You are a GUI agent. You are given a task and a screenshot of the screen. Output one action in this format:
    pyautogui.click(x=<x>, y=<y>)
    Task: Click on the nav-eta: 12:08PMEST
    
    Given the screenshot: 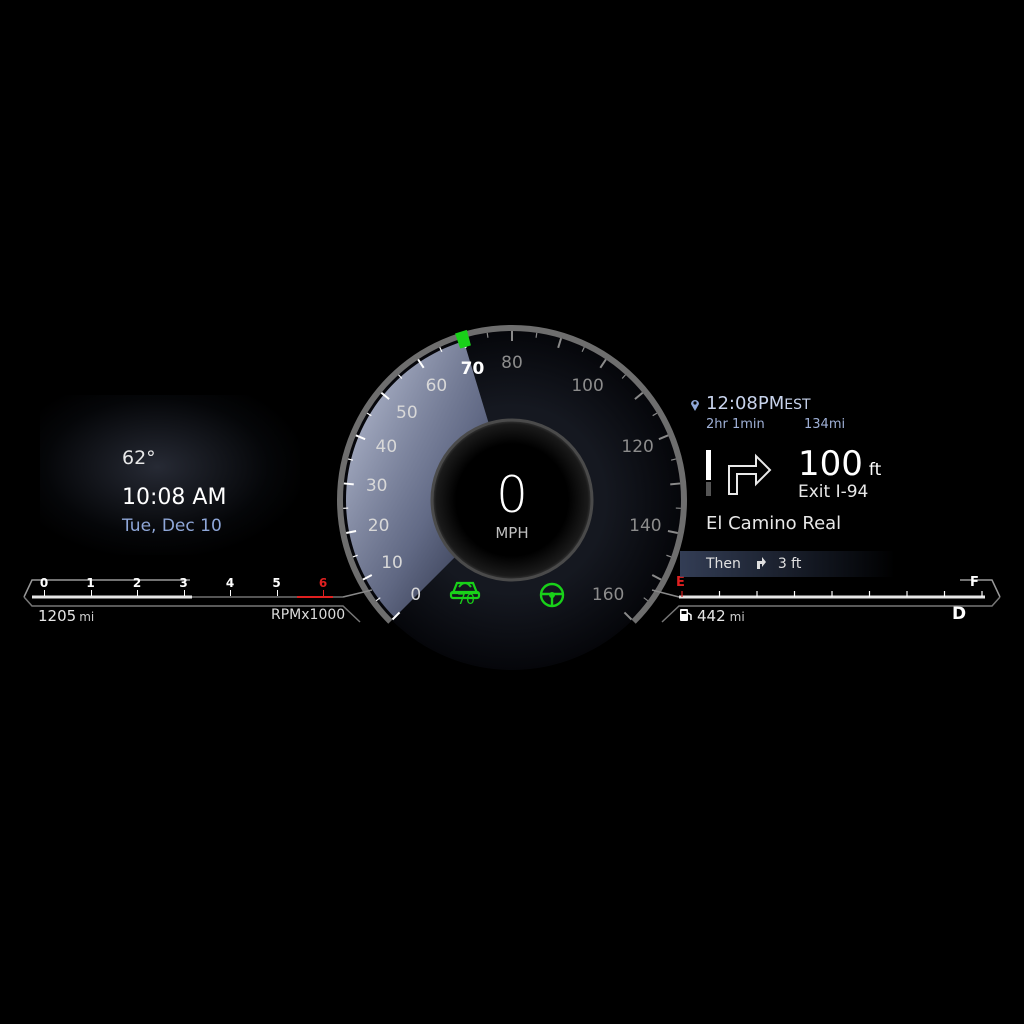 What is the action you would take?
    pyautogui.click(x=758, y=403)
    